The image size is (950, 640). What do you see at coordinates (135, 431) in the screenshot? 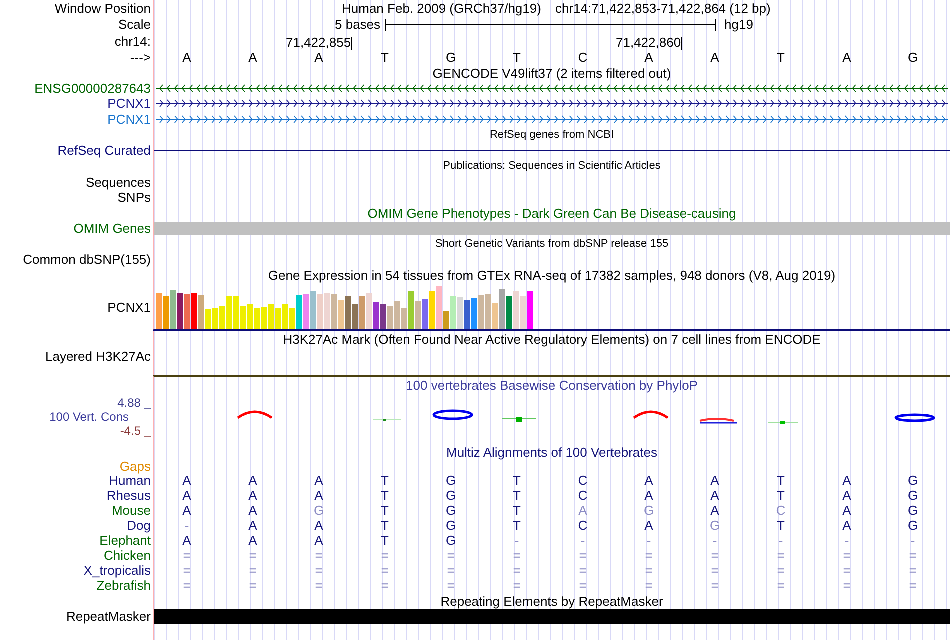
I see `axis-min-label: -4.5 _` at bounding box center [135, 431].